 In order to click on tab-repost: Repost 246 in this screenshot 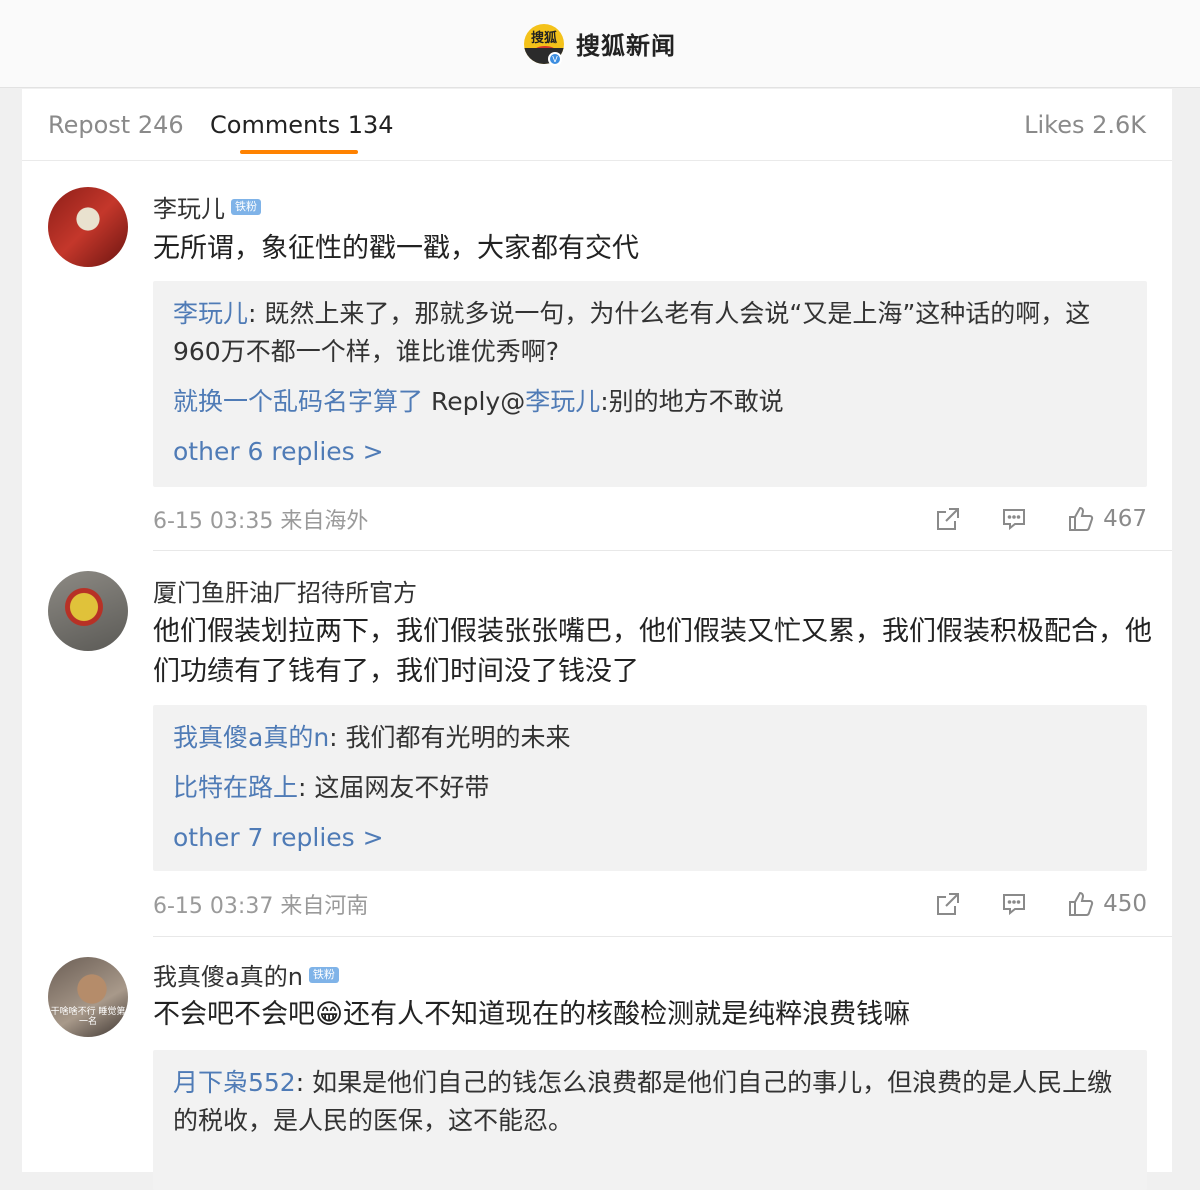, I will do `click(116, 125)`.